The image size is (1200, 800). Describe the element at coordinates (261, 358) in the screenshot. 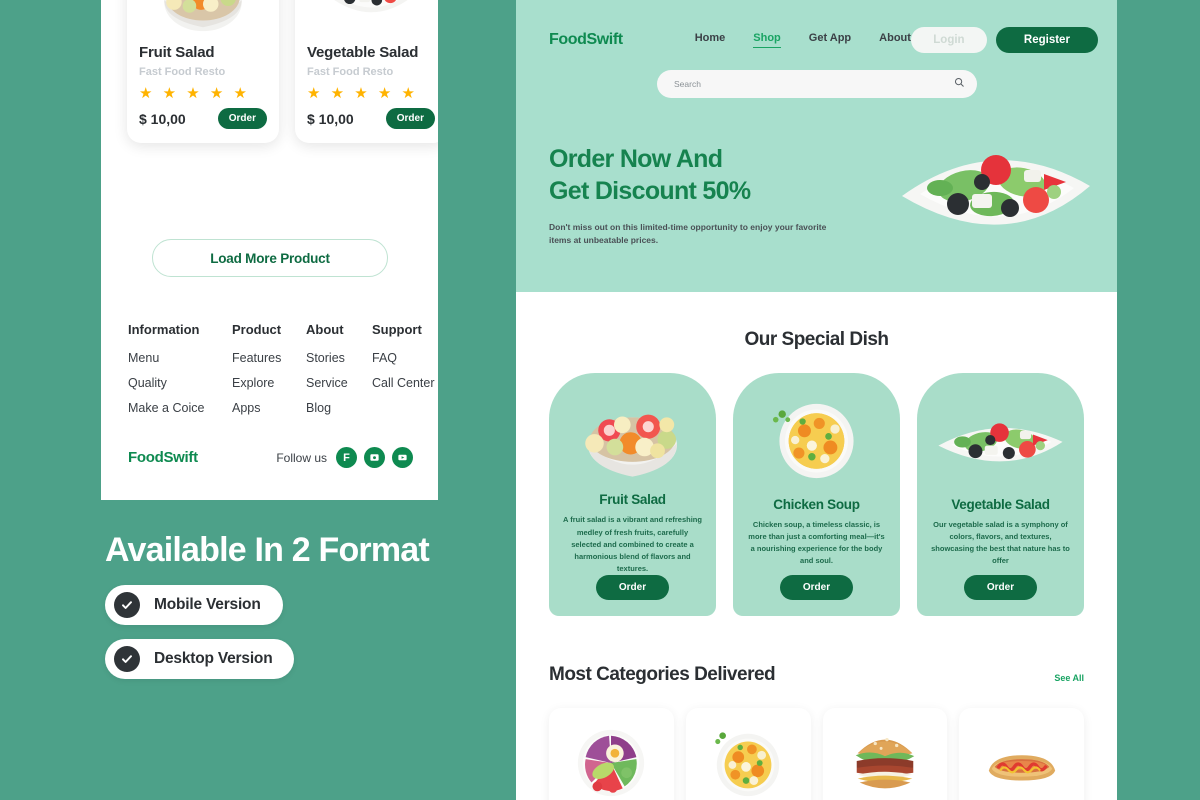

I see `footer-link: Features` at that location.